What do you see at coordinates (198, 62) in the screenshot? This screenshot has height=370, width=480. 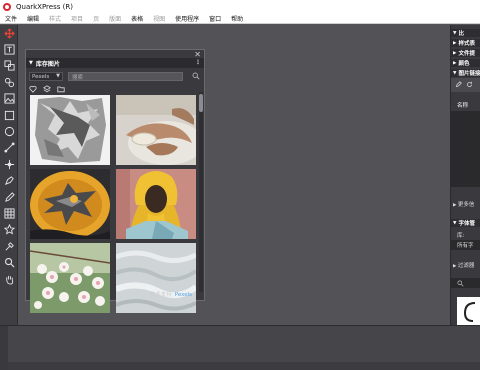 I see `panel-menu-icon: ⋮` at bounding box center [198, 62].